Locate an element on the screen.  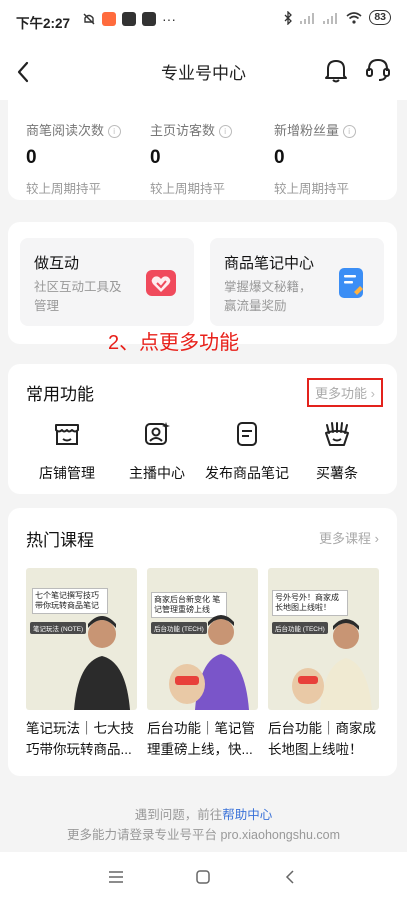
stat-label: 主页访客数 i is located at coordinates (210, 129).